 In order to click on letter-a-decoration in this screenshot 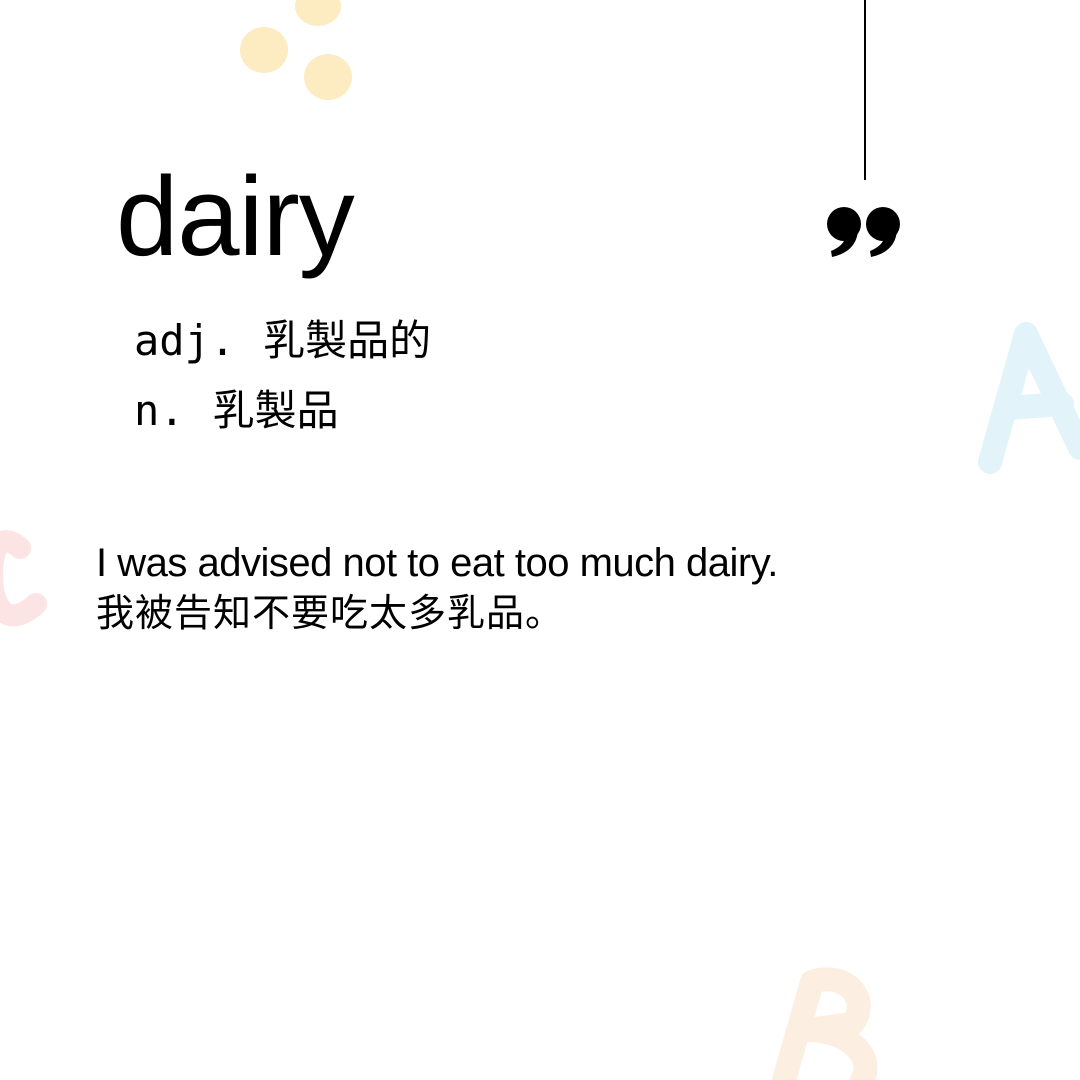, I will do `click(1029, 398)`.